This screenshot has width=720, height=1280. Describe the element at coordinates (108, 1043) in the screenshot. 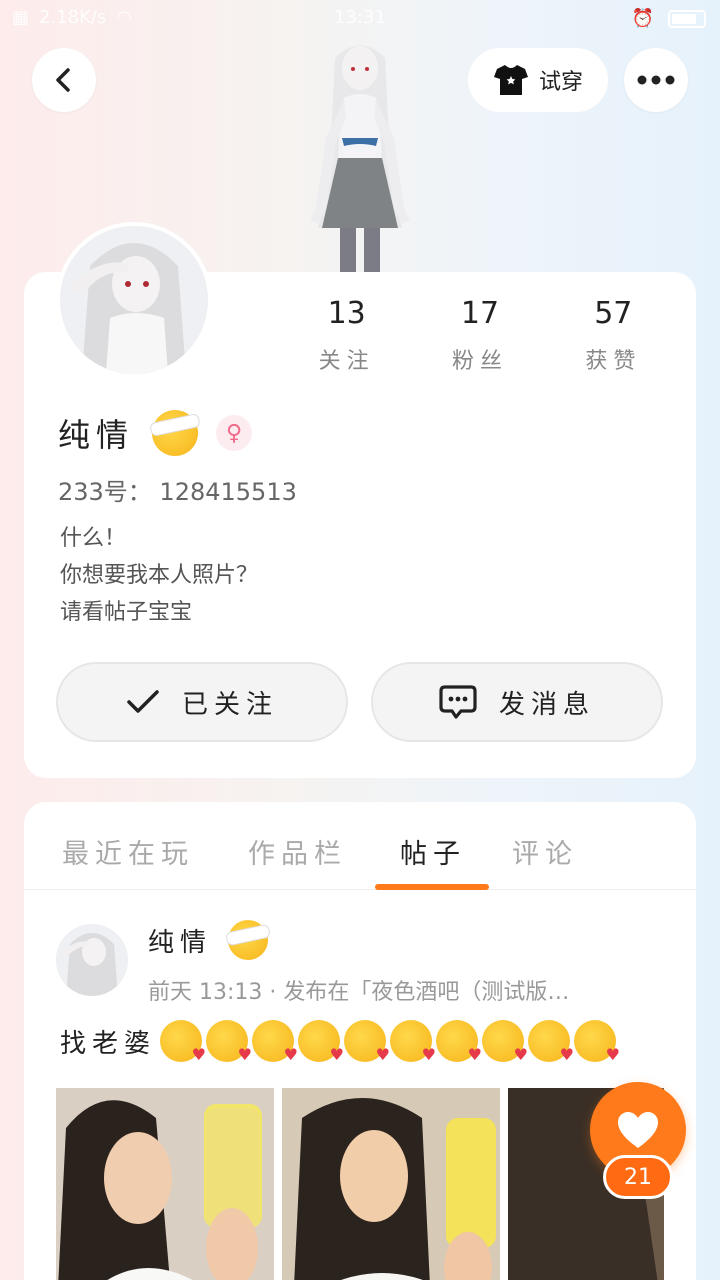

I see `post-text-content: 找老婆` at that location.